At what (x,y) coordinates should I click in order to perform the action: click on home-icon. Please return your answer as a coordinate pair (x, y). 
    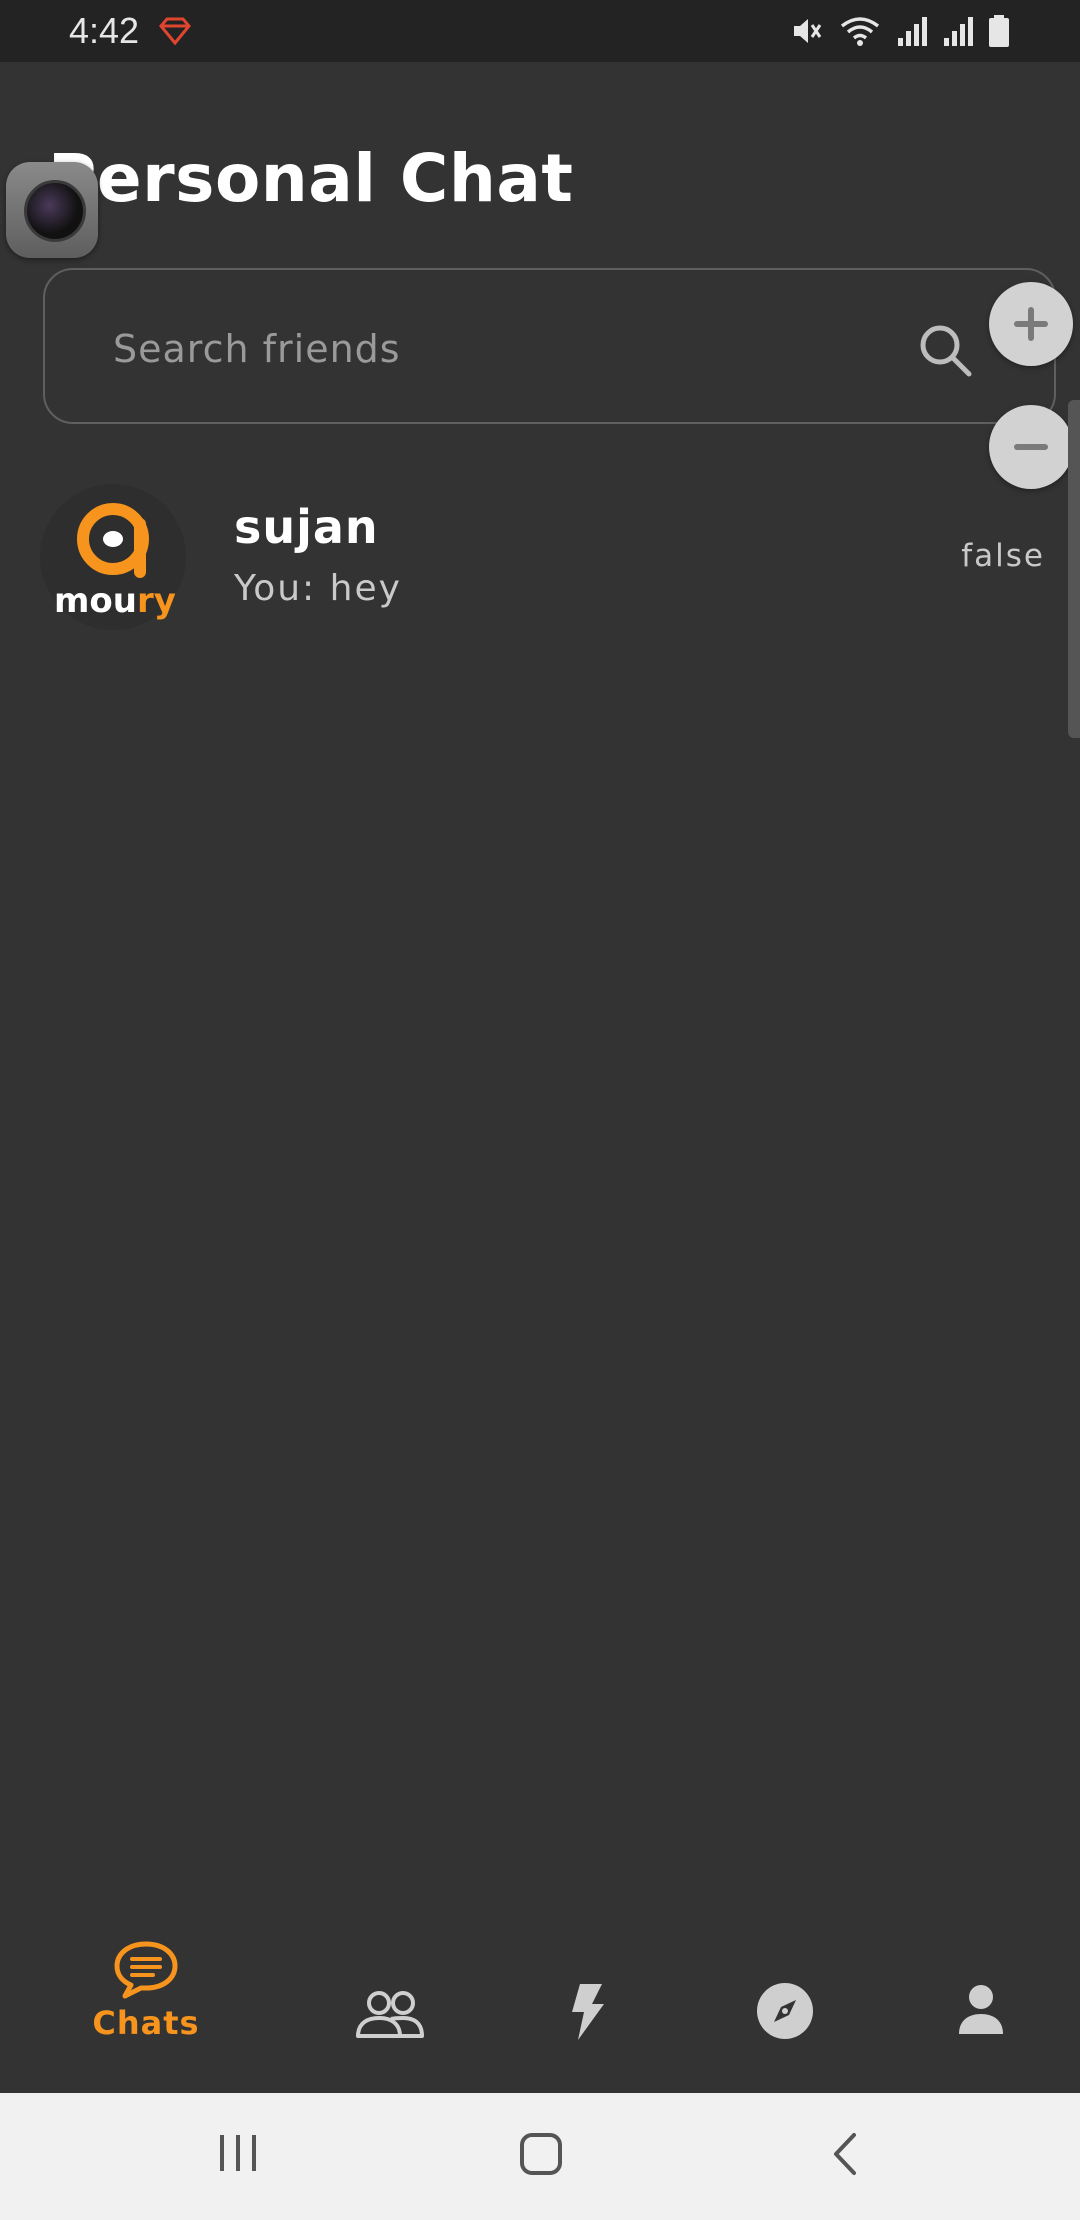
    Looking at the image, I should click on (541, 2154).